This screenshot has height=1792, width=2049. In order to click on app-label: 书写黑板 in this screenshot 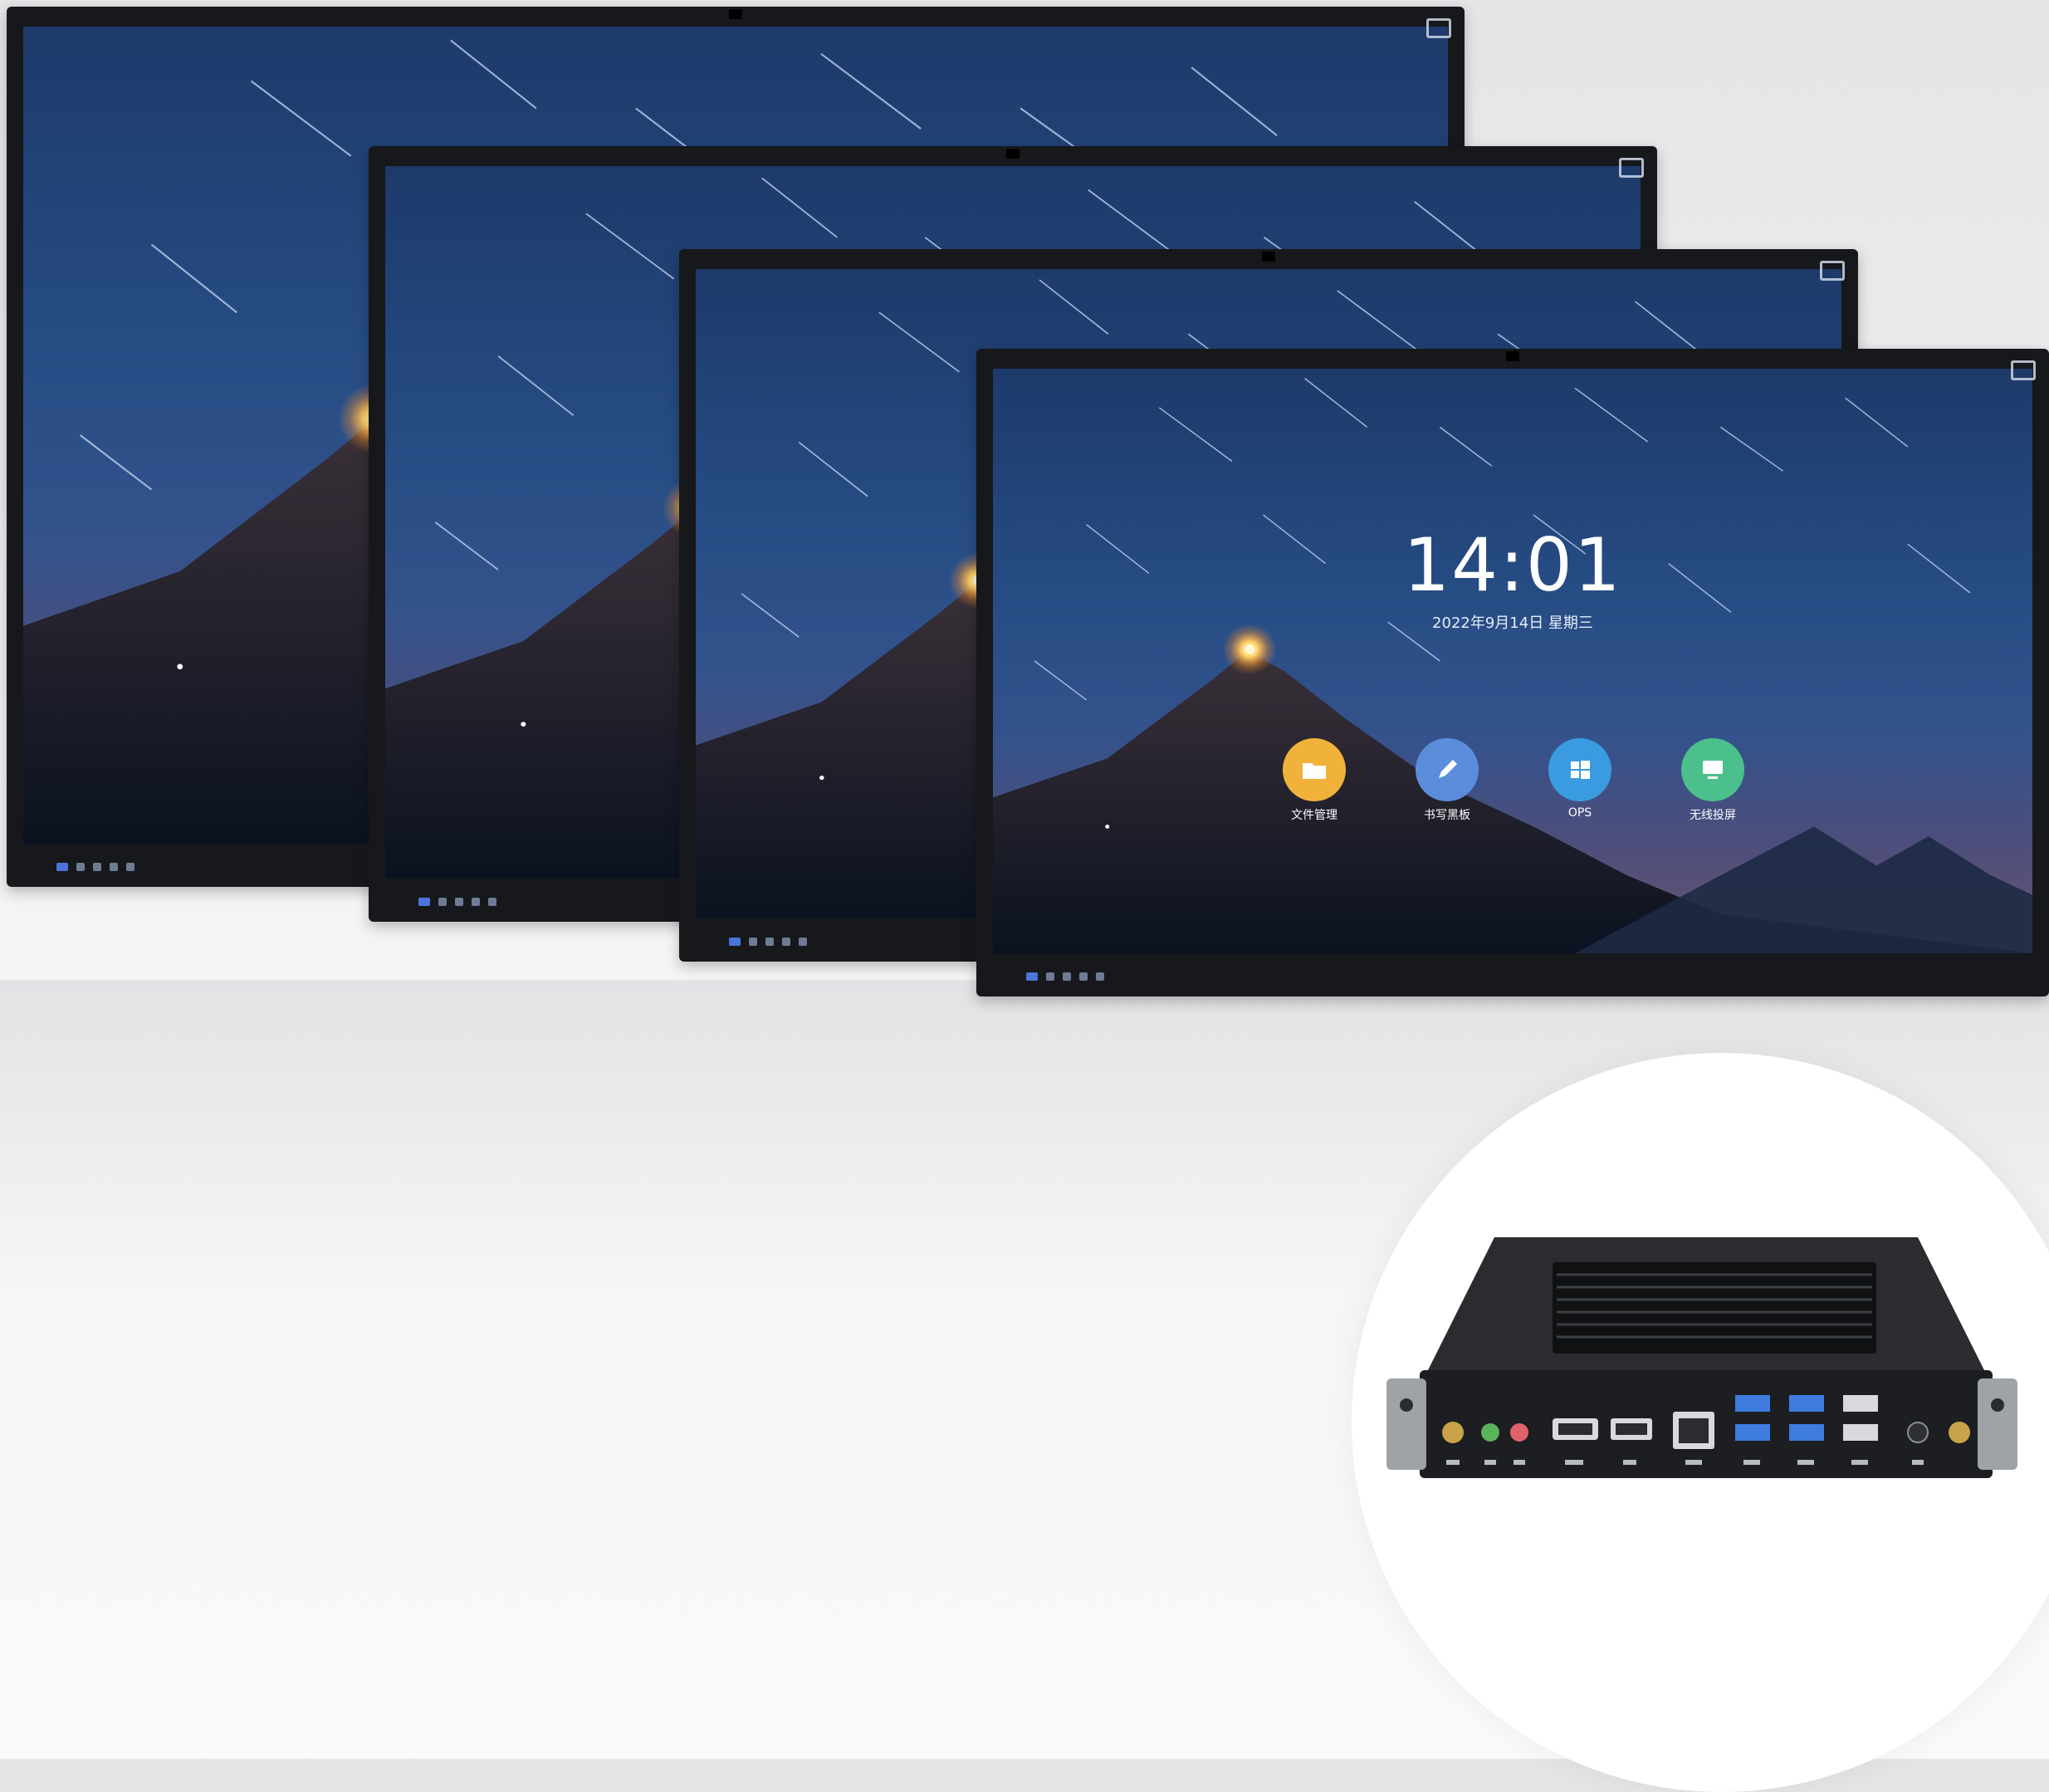, I will do `click(1447, 815)`.